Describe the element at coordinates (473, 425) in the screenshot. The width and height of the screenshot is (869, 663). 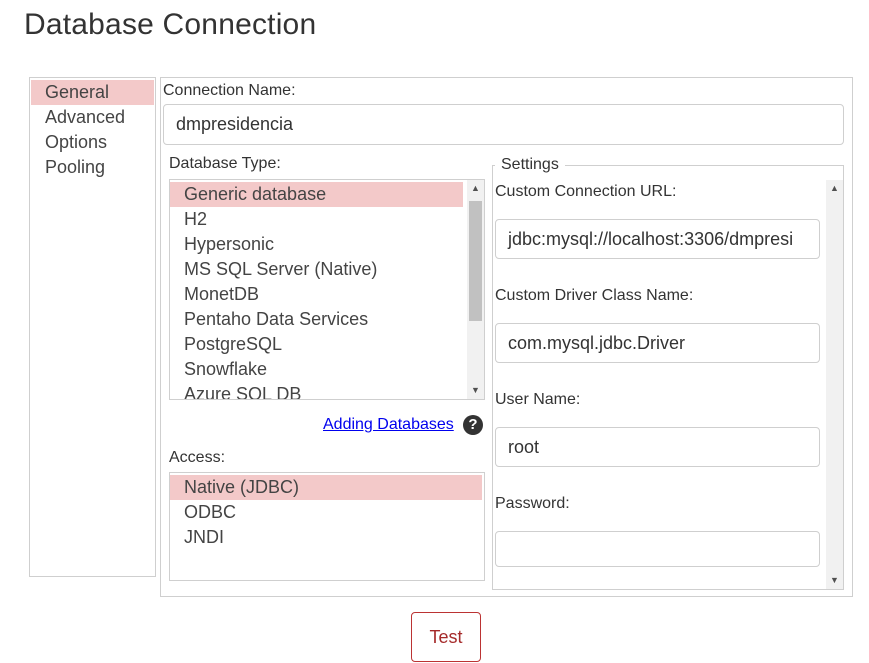
I see `help-icon: ?` at that location.